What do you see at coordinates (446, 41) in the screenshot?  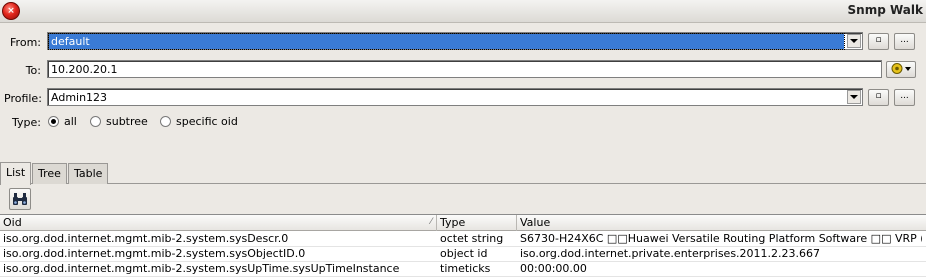 I see `from-value: default` at bounding box center [446, 41].